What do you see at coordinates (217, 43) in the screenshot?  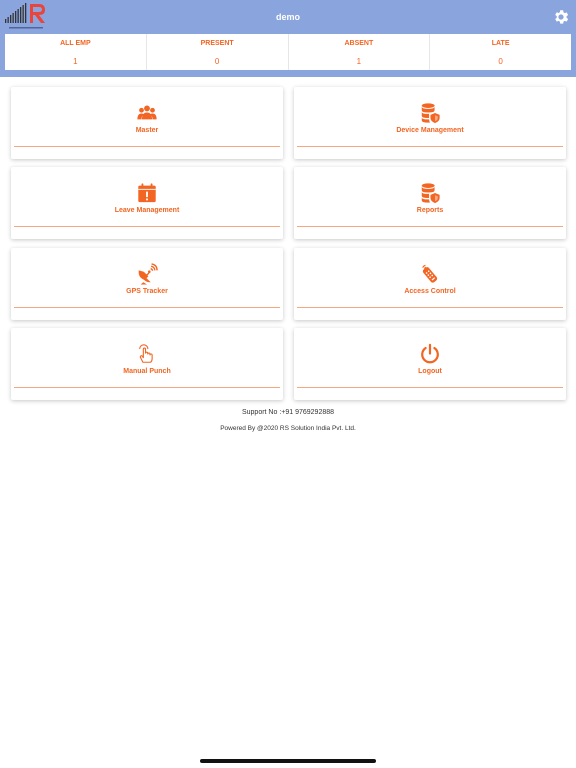 I see `stat-label: PRESENT` at bounding box center [217, 43].